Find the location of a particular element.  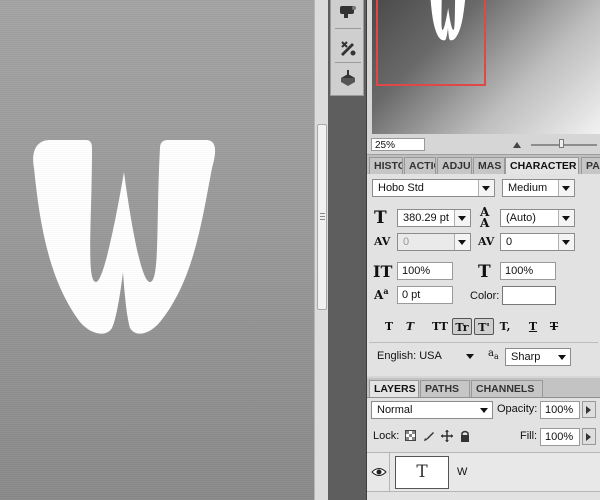

opacity-field: 100% is located at coordinates (560, 410).